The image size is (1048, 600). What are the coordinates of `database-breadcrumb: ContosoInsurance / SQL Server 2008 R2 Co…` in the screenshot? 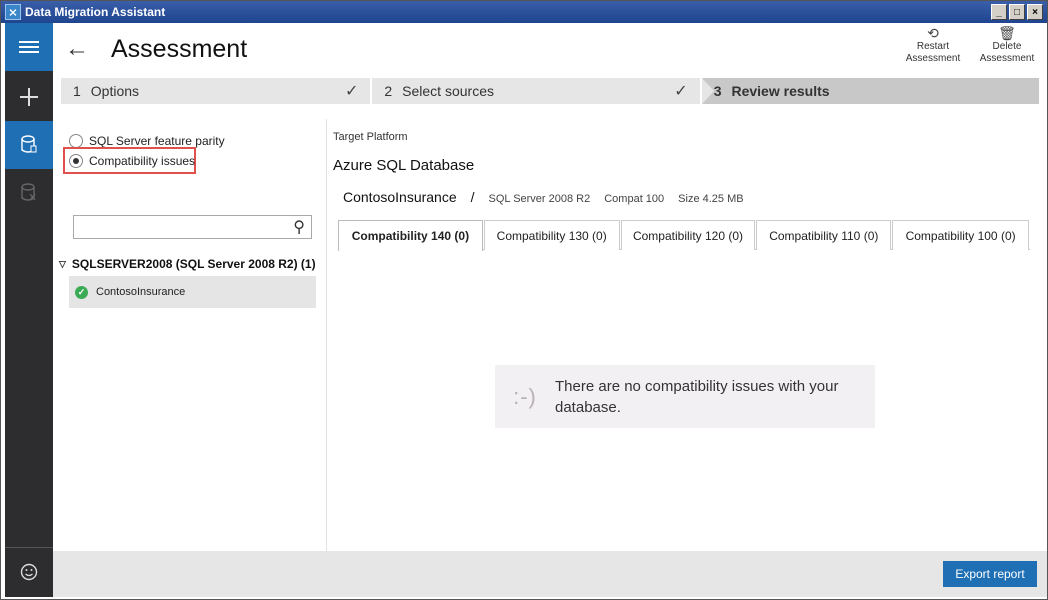 It's located at (550, 197).